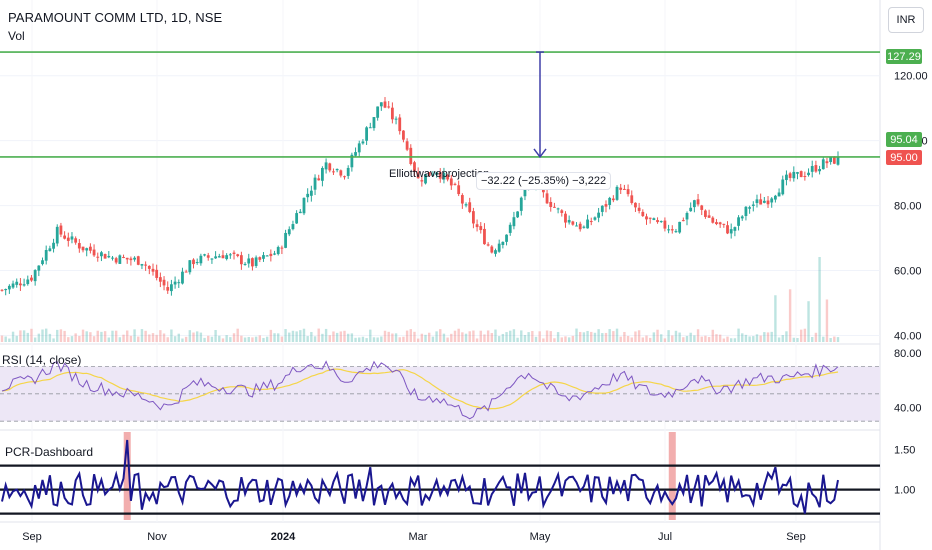  Describe the element at coordinates (911, 77) in the screenshot. I see `price-tick-label: 120.00` at that location.